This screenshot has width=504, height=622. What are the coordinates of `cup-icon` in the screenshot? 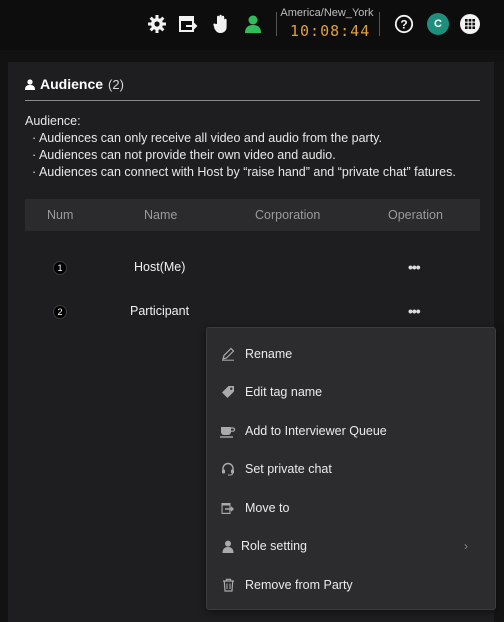 It's located at (228, 431).